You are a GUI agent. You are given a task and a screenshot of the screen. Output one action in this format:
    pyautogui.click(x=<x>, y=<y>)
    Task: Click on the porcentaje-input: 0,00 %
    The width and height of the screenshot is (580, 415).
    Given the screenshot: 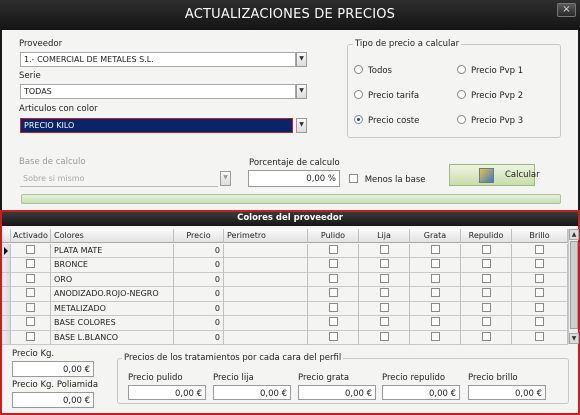 What is the action you would take?
    pyautogui.click(x=294, y=178)
    